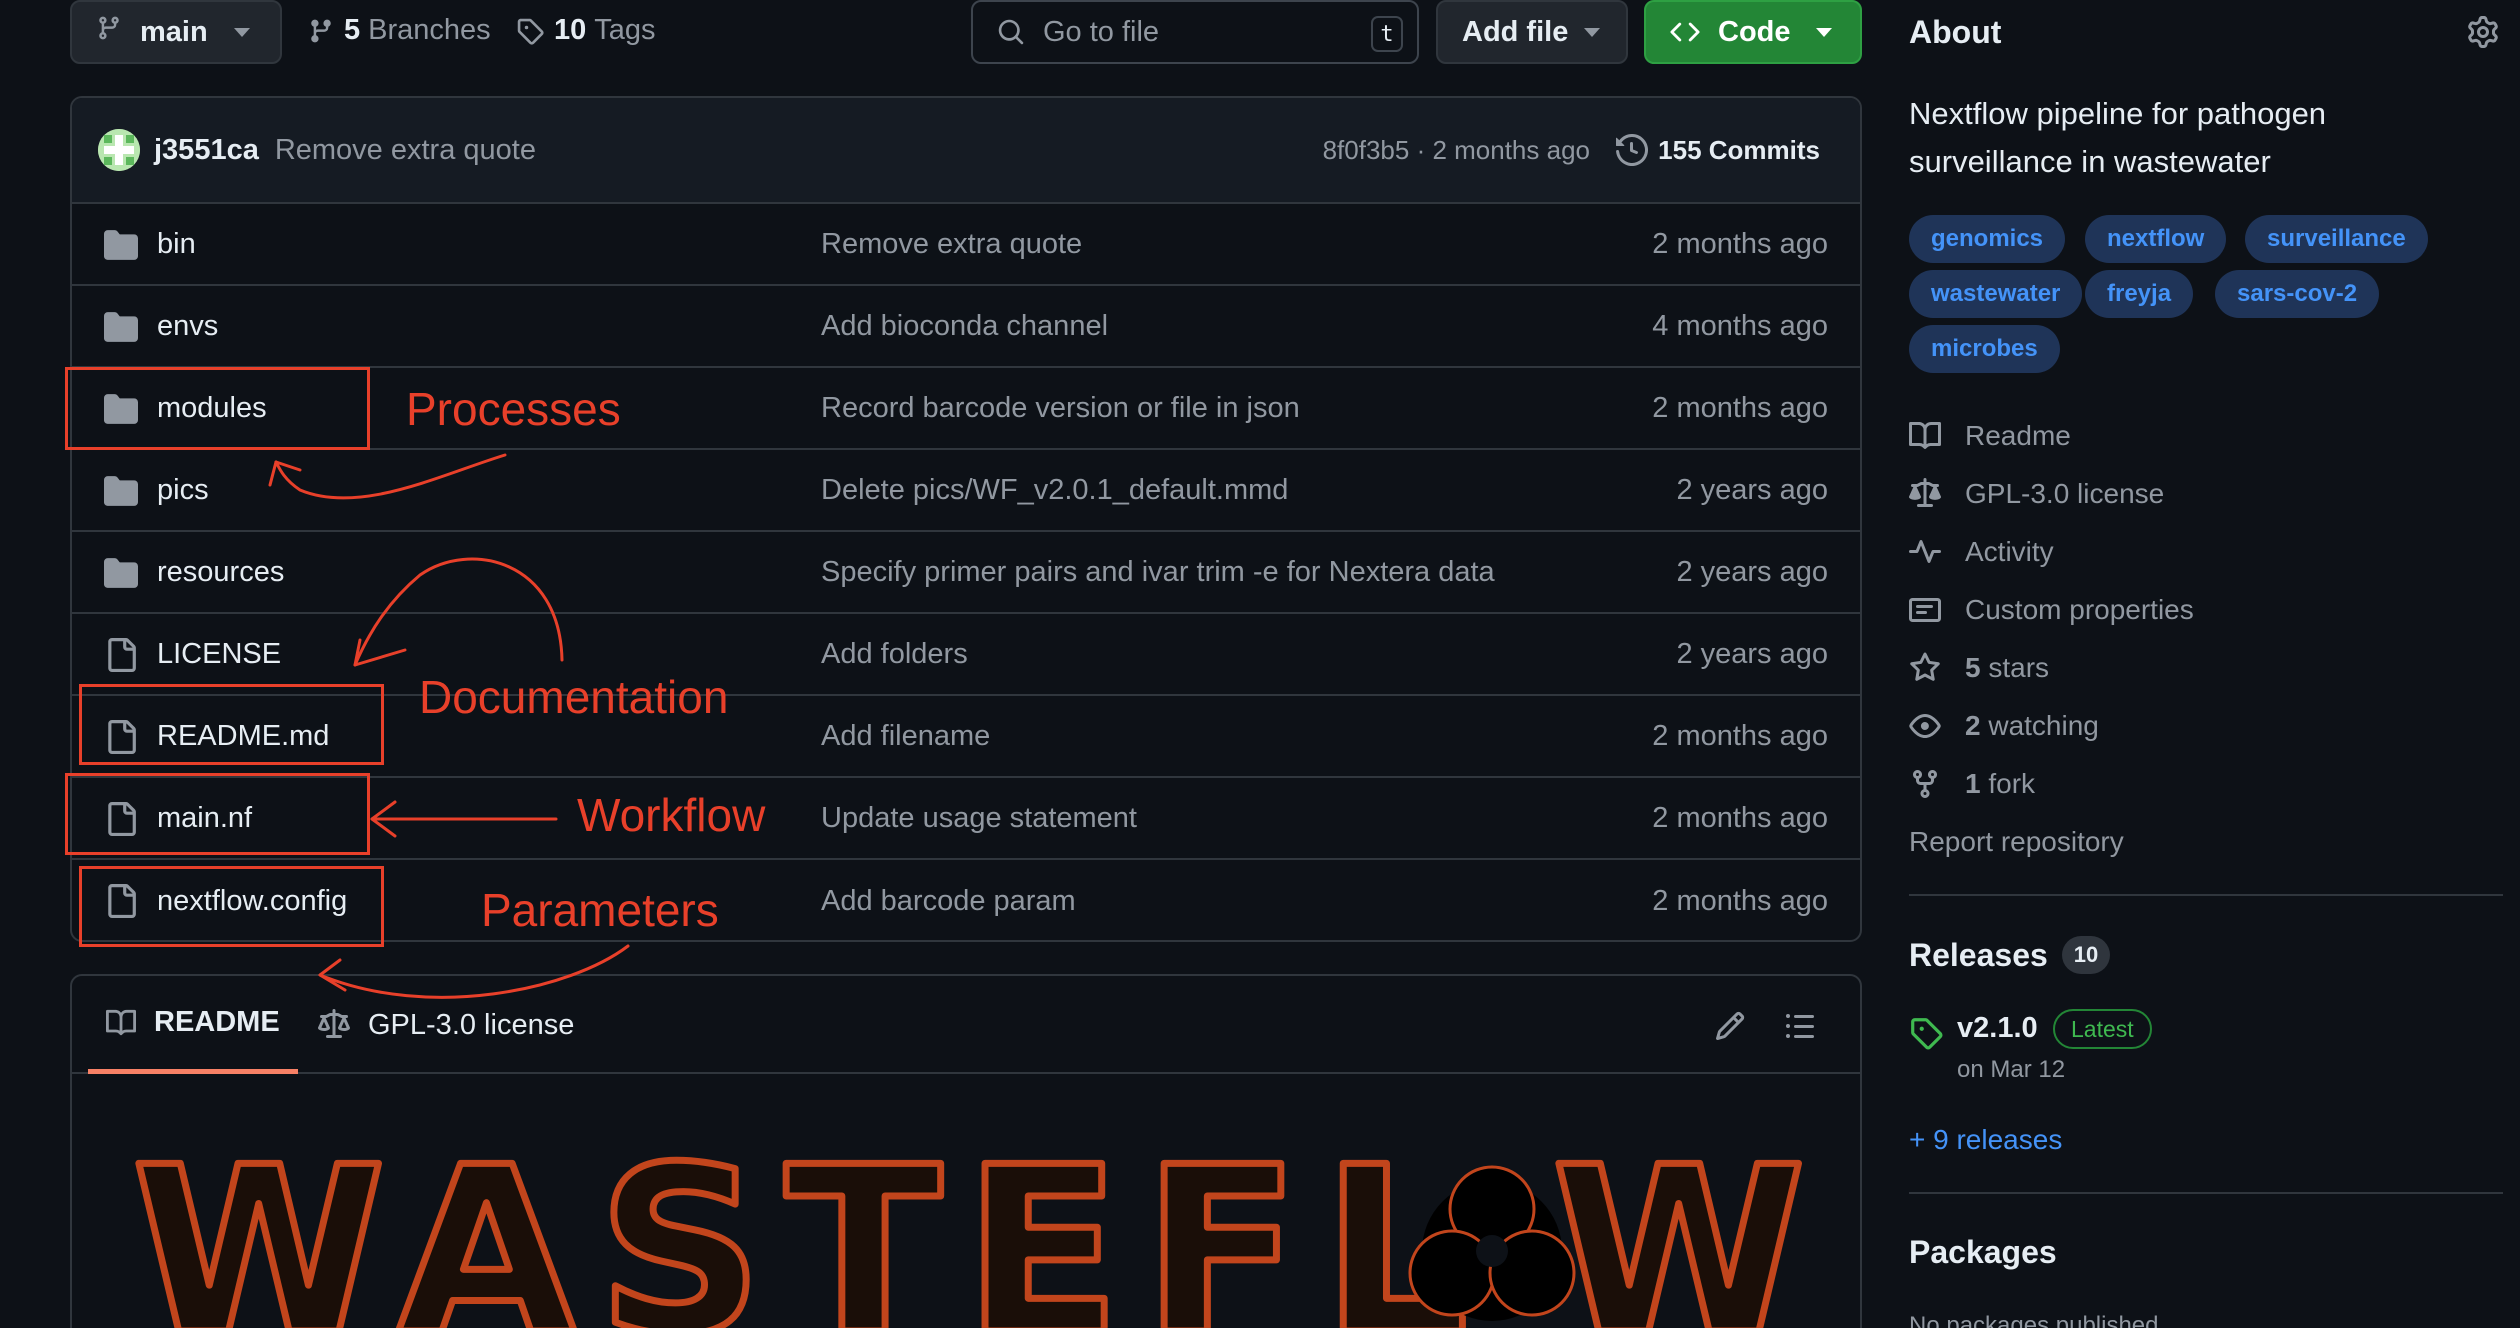  I want to click on topic-tag: genomics, so click(1987, 239).